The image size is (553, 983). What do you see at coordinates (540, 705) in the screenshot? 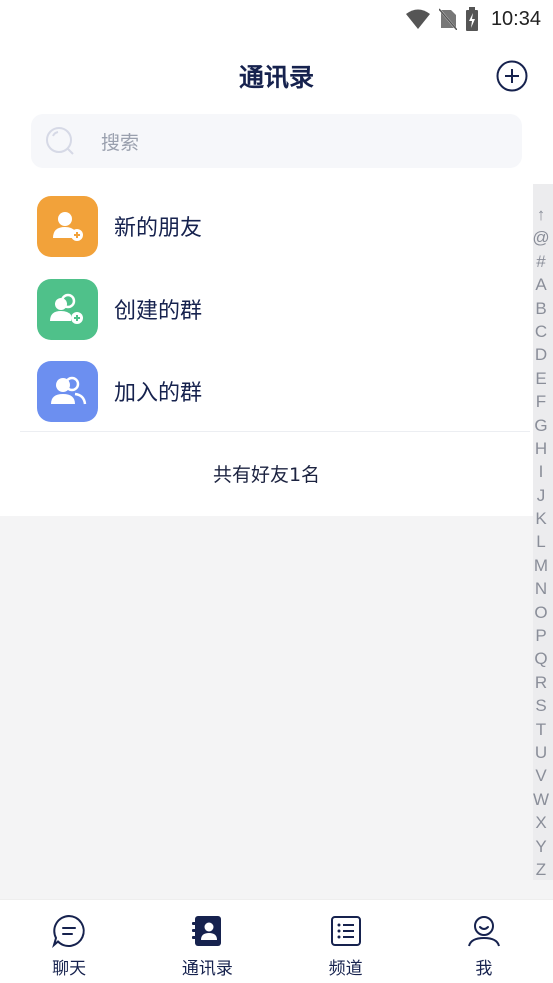
I see `alpha-index-letter: S` at bounding box center [540, 705].